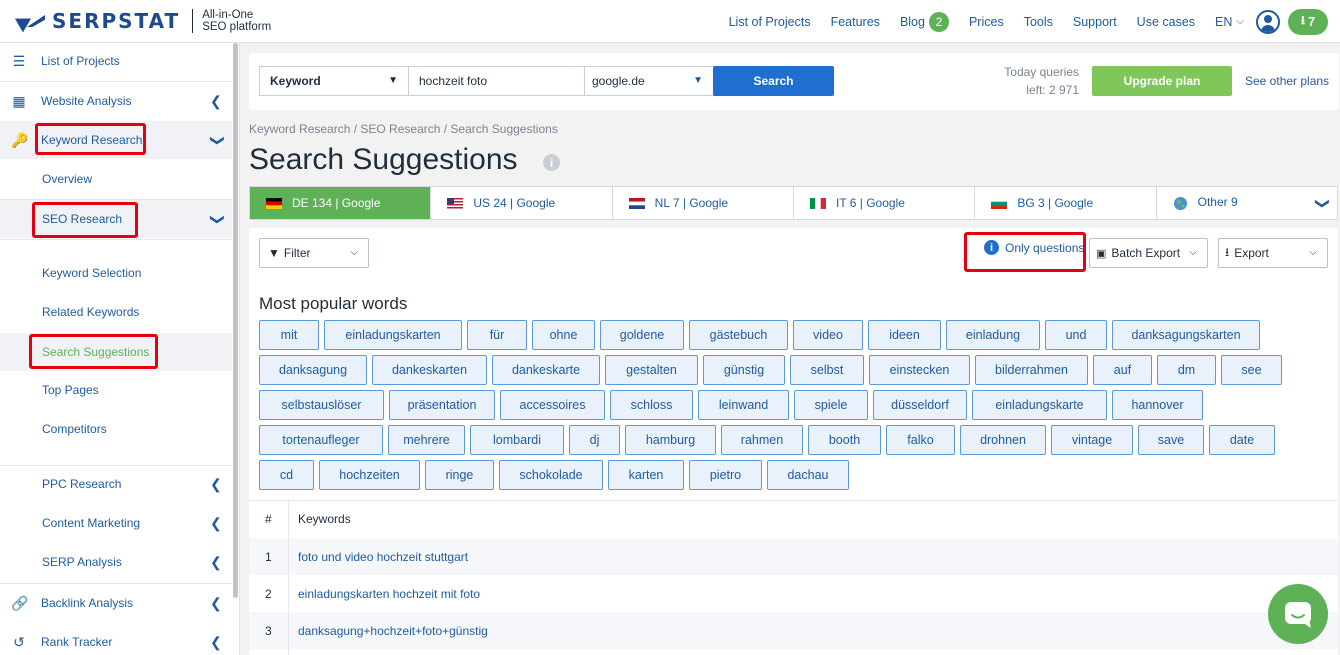 This screenshot has height=655, width=1340. Describe the element at coordinates (646, 475) in the screenshot. I see `word-chip: karten` at that location.